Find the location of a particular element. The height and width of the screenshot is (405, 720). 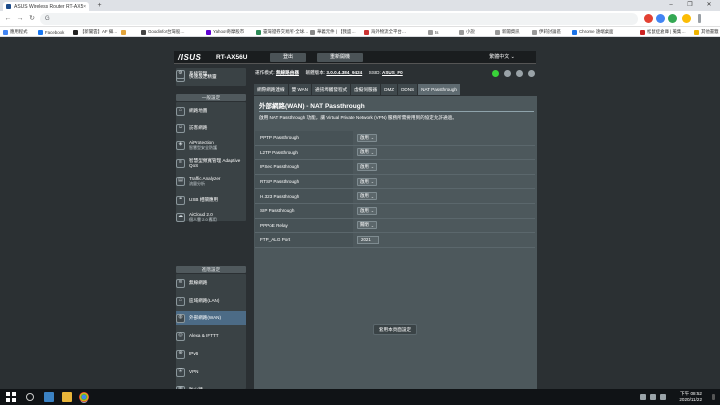

chrome-taskbar-icon is located at coordinates (84, 397).